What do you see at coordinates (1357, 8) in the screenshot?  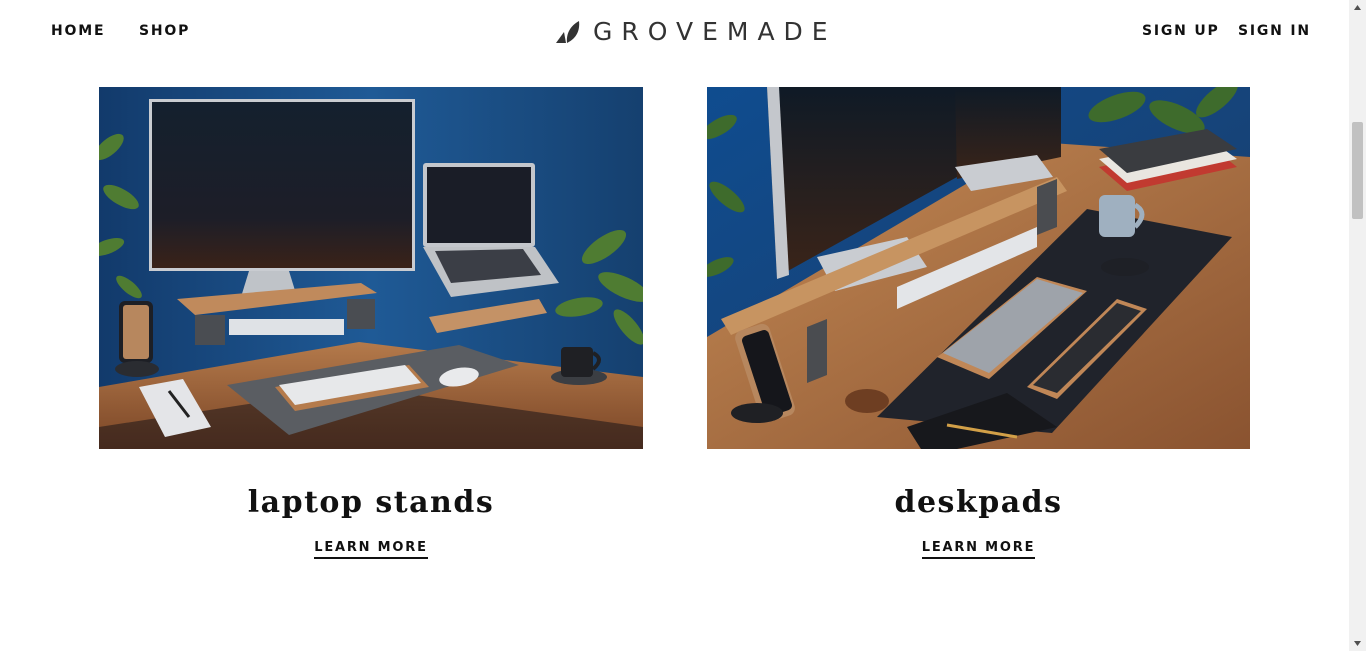 I see `scroll-up-arrow-icon` at bounding box center [1357, 8].